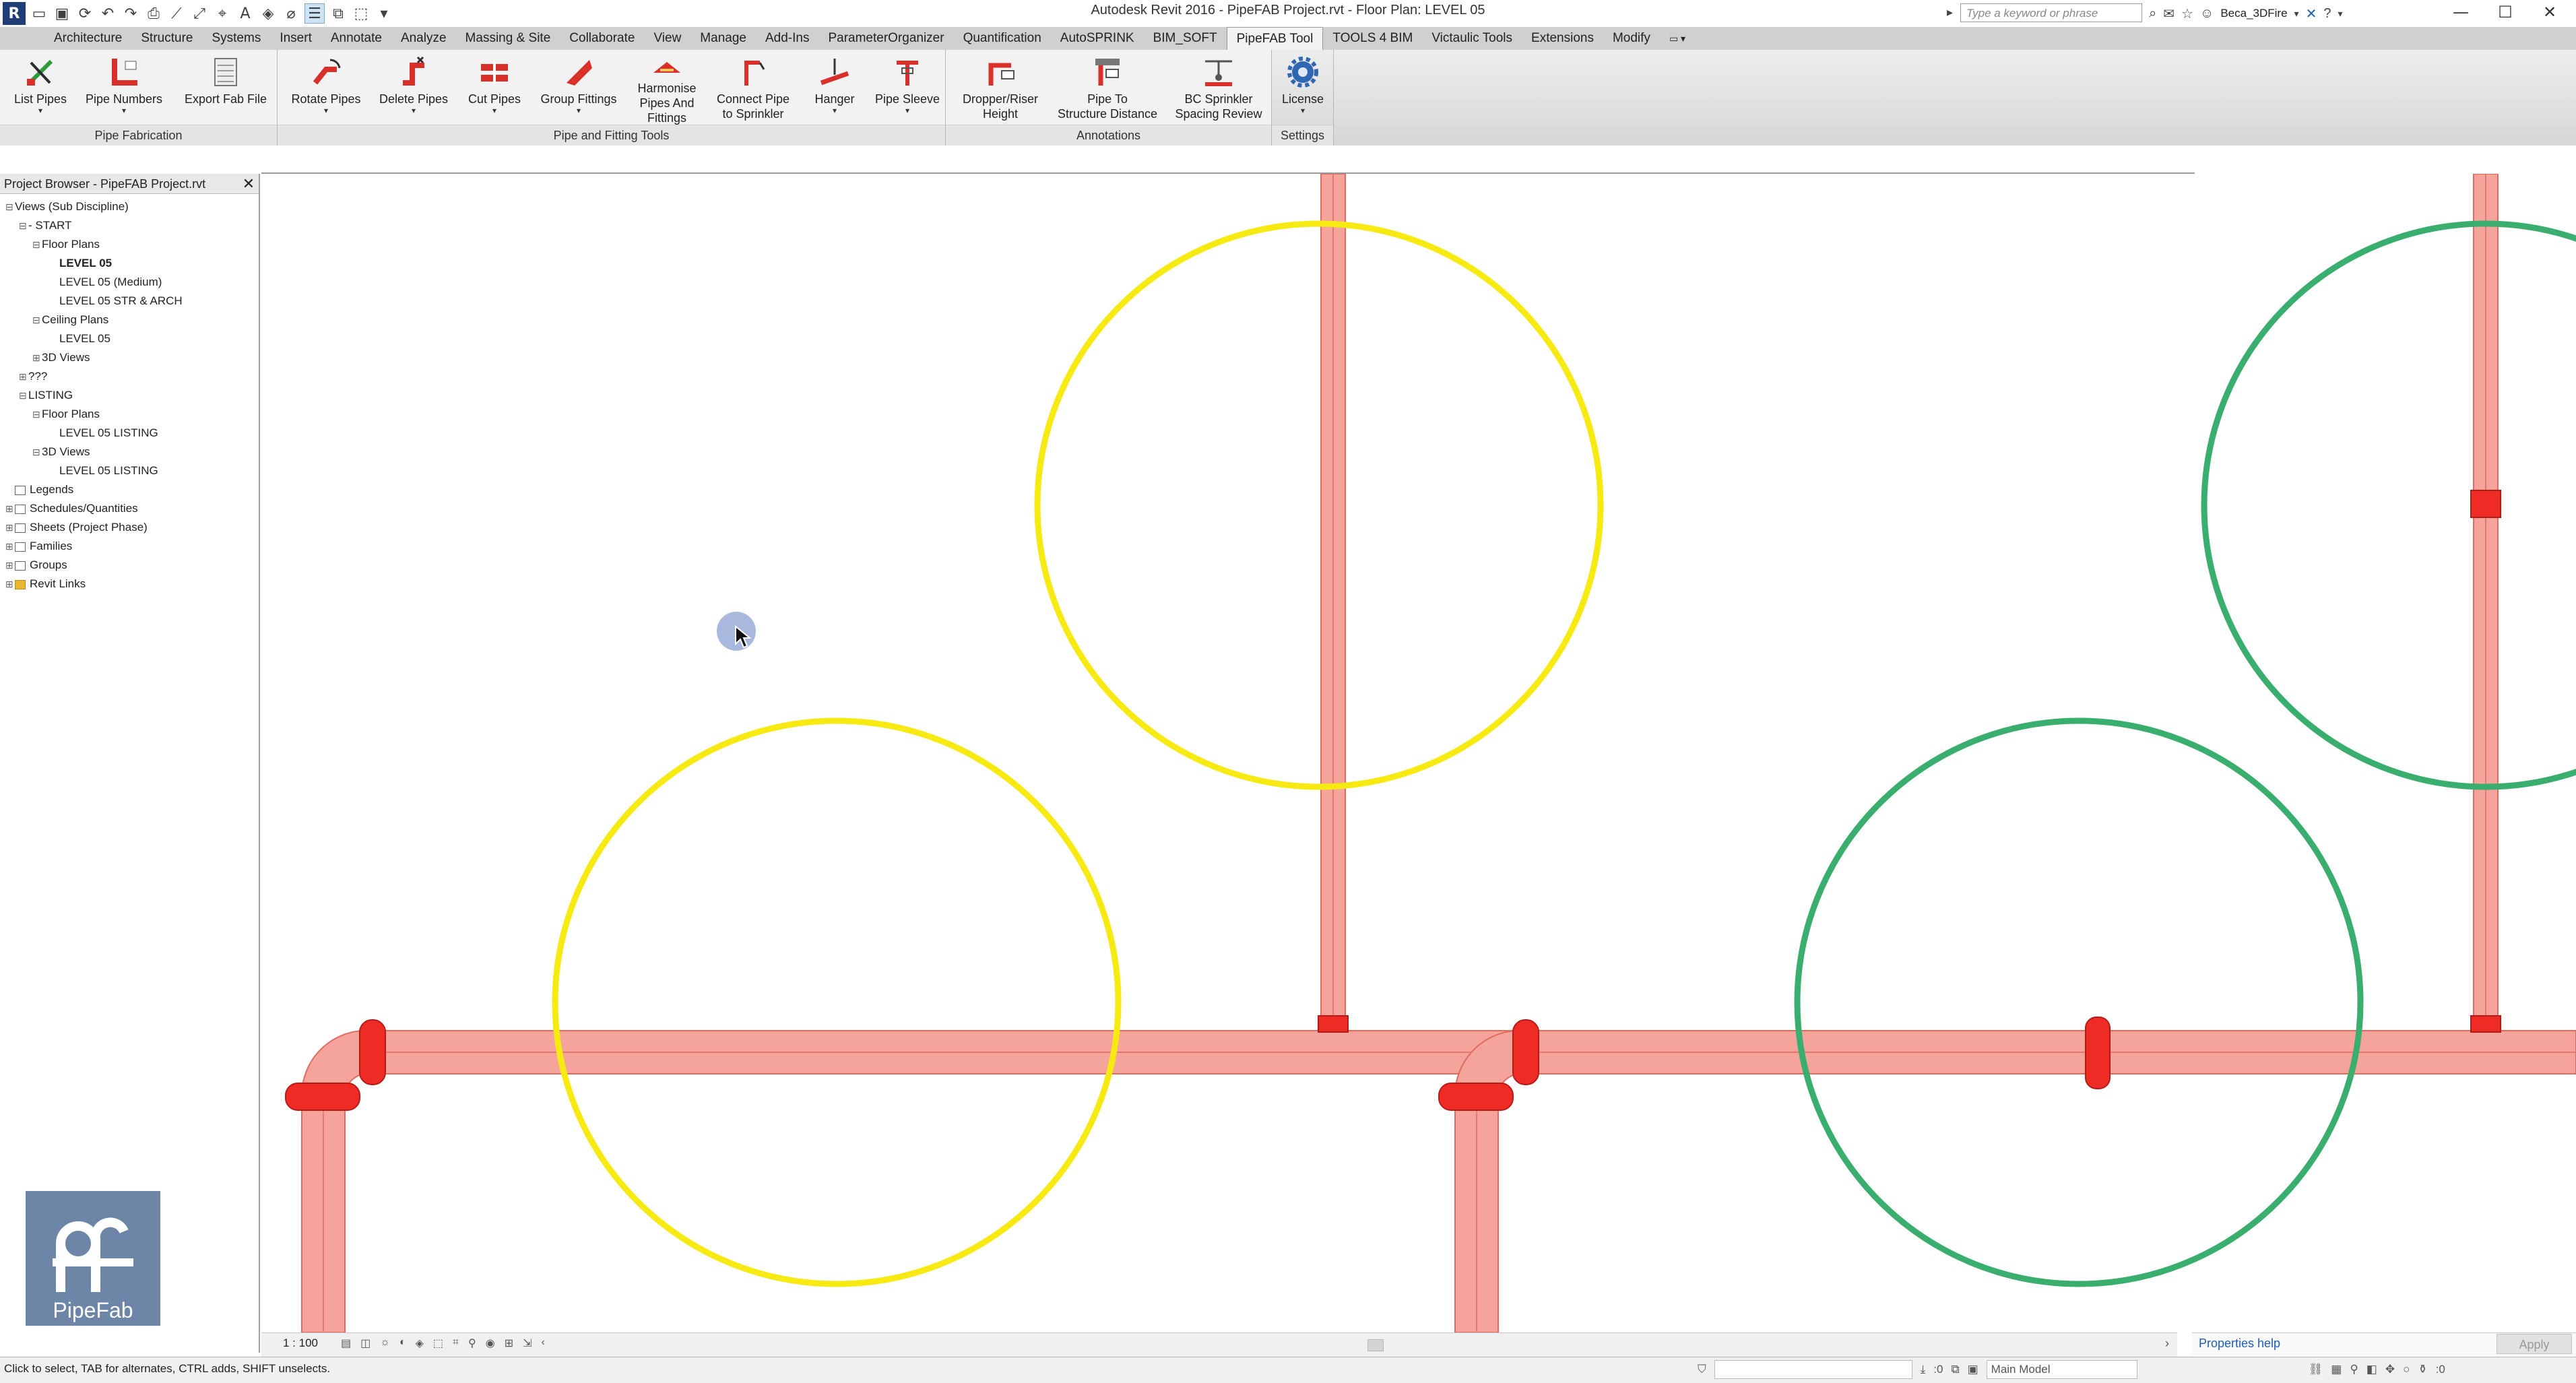 The width and height of the screenshot is (2576, 1383). I want to click on scroll-right-icon: ›, so click(2167, 1344).